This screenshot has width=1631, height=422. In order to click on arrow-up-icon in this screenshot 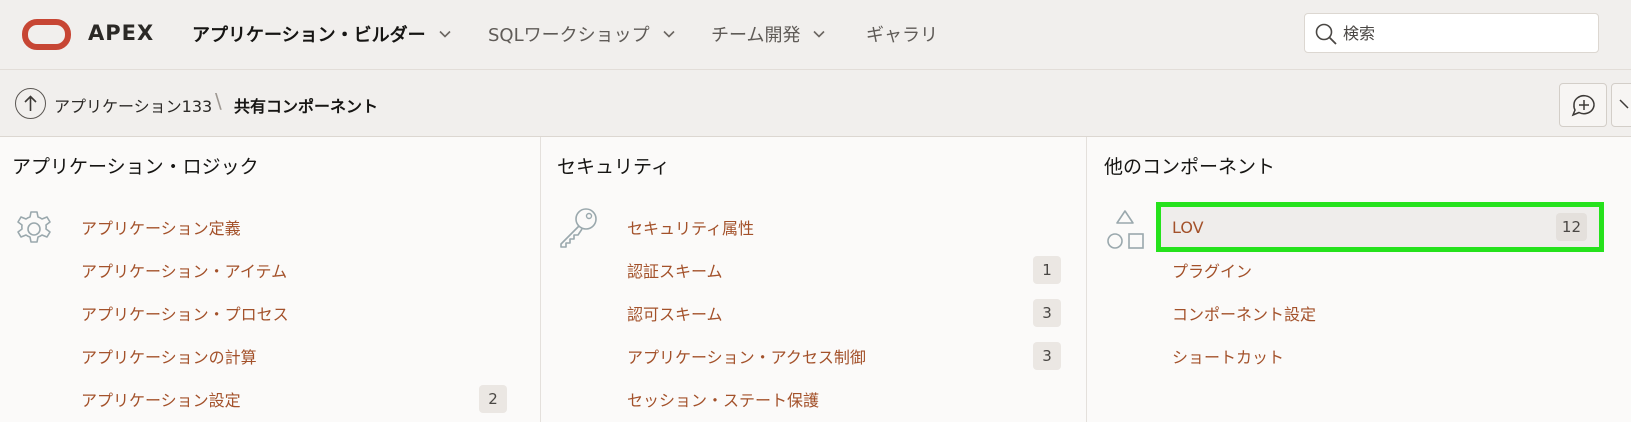, I will do `click(30, 103)`.